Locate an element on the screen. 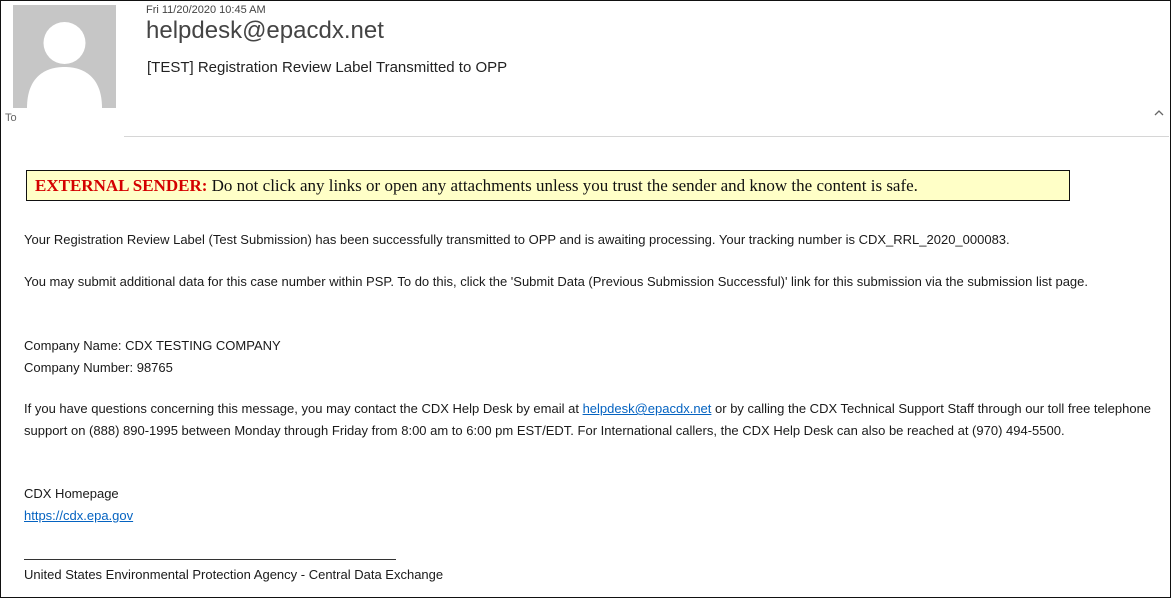 The width and height of the screenshot is (1171, 598). homepage-block: CDX Homepage https://cdx.epa.gov is located at coordinates (589, 505).